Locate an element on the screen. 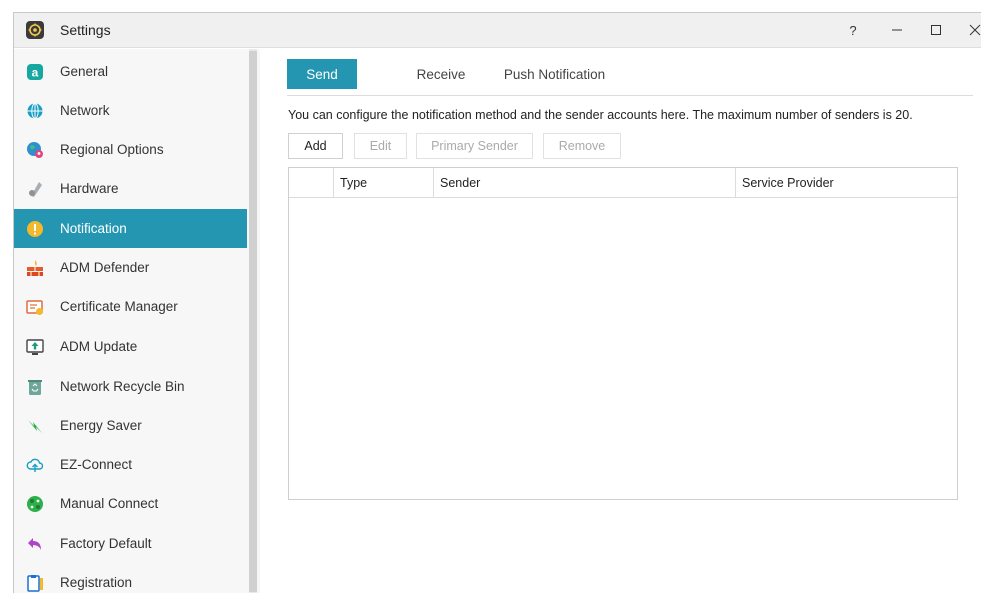 This screenshot has height=593, width=981. sidebar-item-network: Network is located at coordinates (130, 110).